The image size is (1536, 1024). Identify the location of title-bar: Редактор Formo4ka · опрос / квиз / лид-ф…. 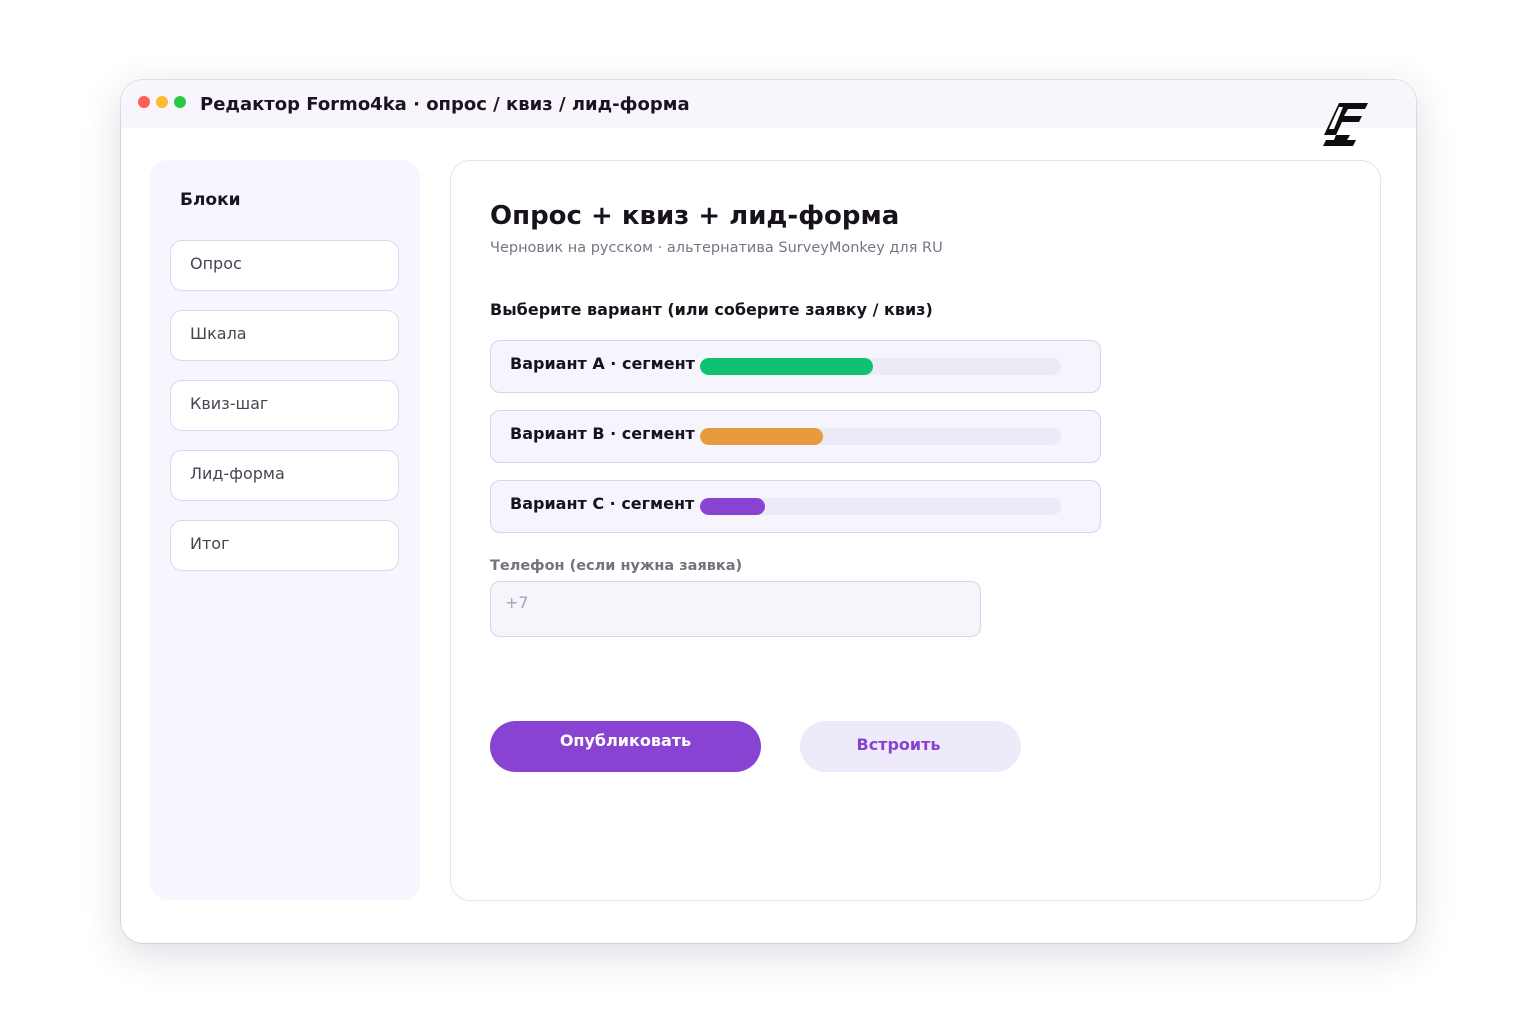
(768, 104).